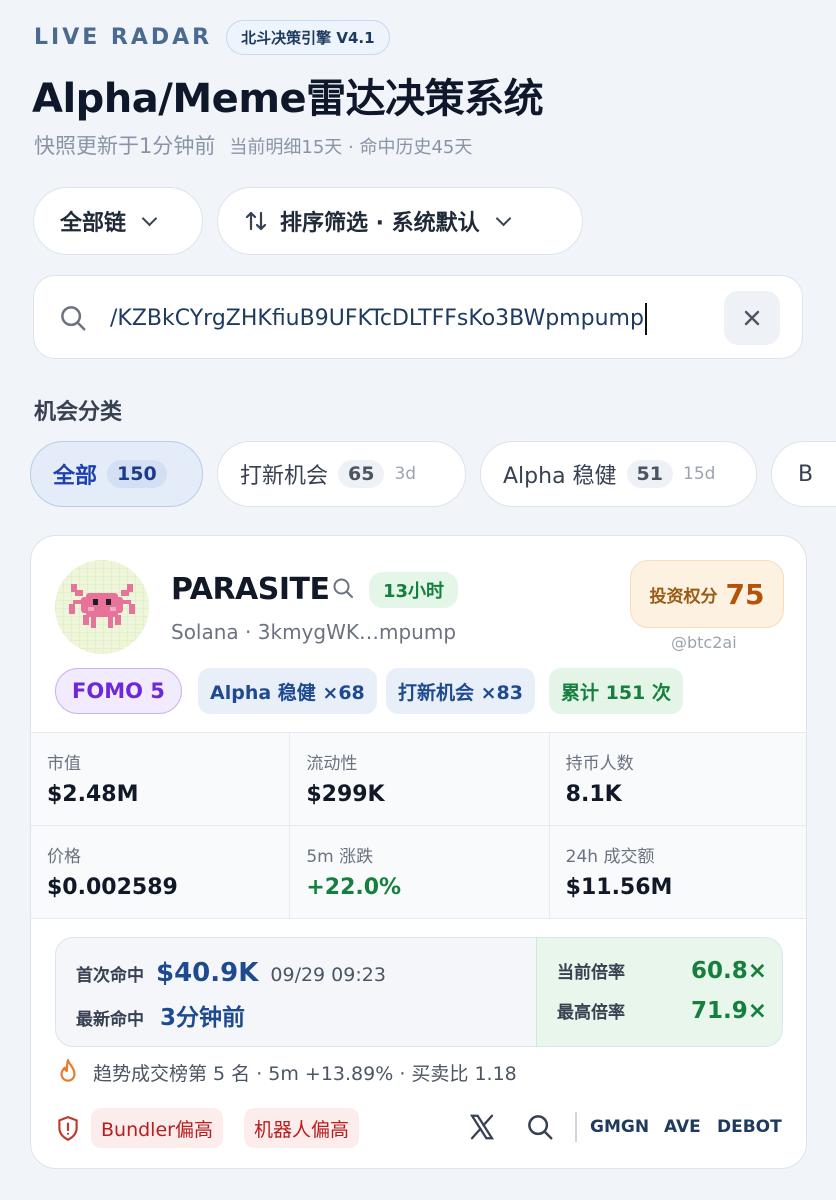  I want to click on total-hits-tag: 累计 151 次, so click(616, 691).